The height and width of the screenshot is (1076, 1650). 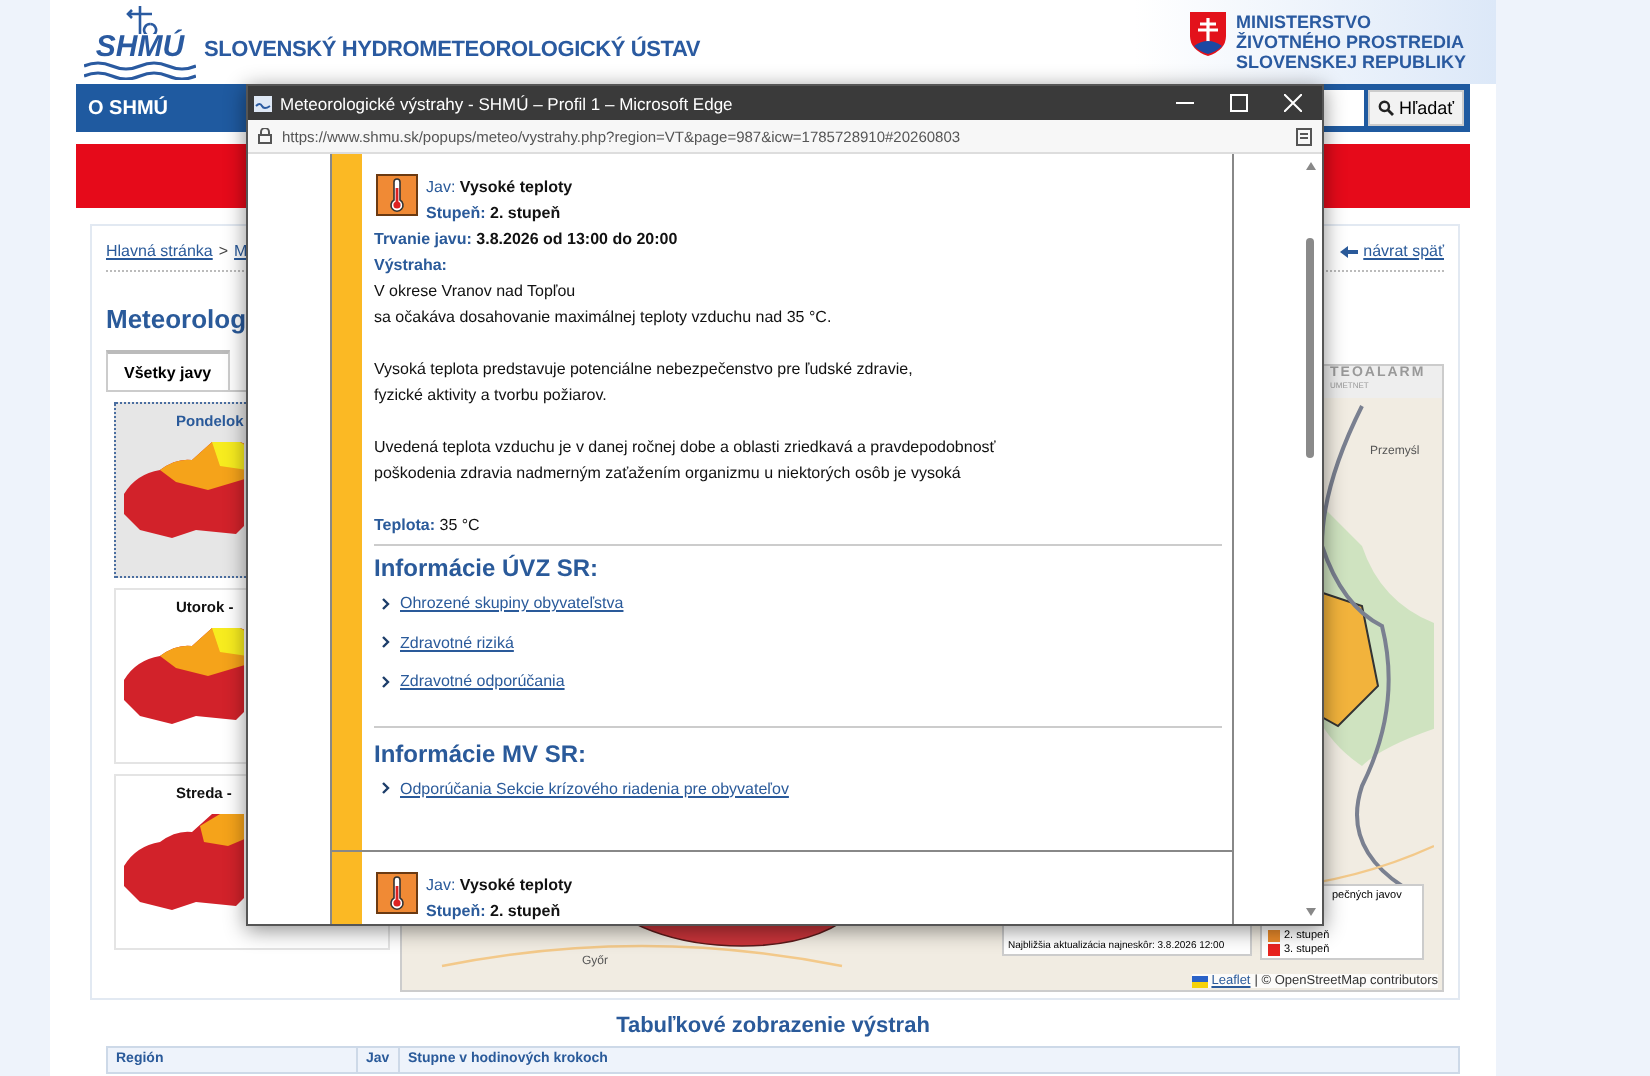 What do you see at coordinates (176, 319) in the screenshot?
I see `page-title: Meteorolog` at bounding box center [176, 319].